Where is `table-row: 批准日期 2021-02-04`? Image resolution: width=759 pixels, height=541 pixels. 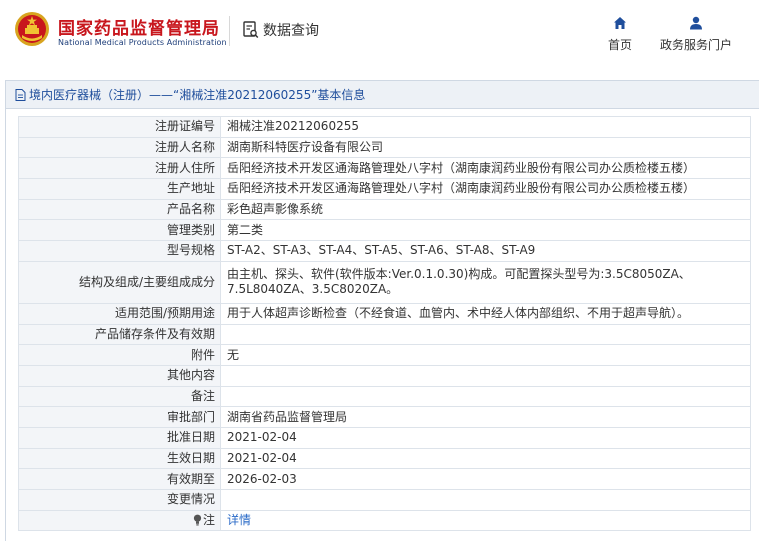 table-row: 批准日期 2021-02-04 is located at coordinates (384, 437).